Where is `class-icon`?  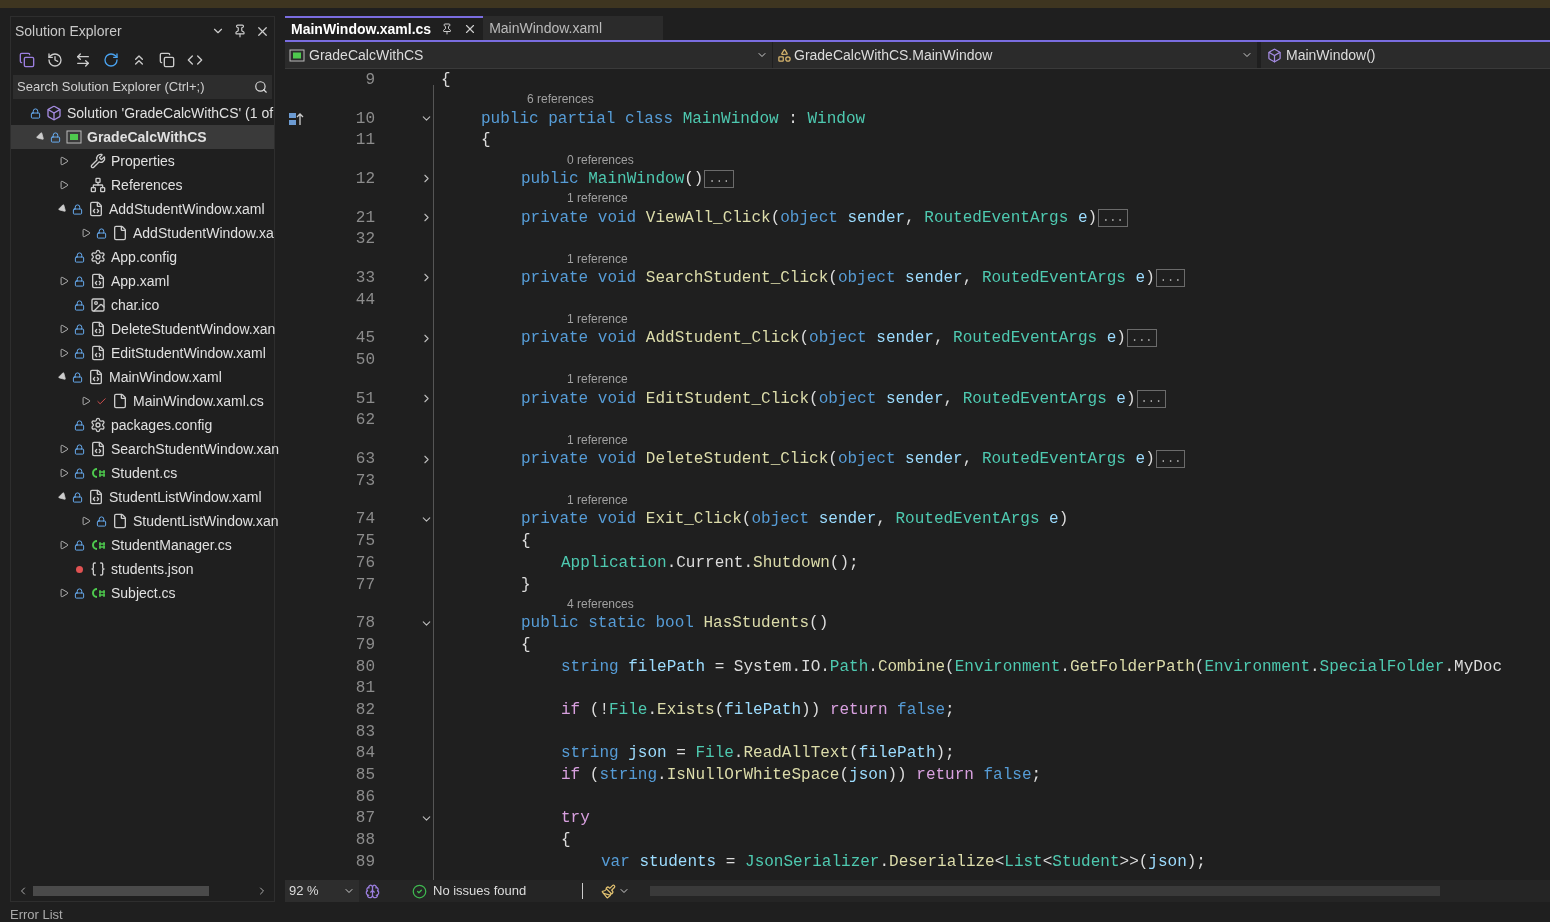
class-icon is located at coordinates (784, 55).